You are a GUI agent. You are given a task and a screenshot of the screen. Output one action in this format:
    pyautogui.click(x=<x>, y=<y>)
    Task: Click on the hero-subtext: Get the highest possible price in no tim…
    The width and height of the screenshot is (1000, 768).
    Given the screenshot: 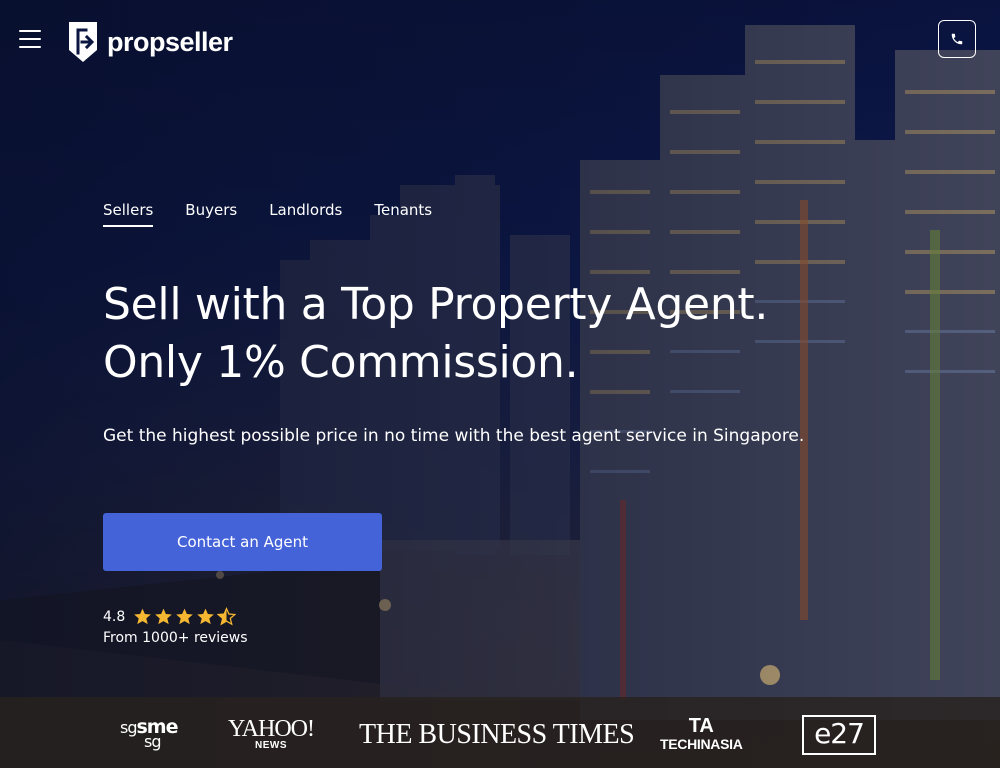 What is the action you would take?
    pyautogui.click(x=454, y=436)
    